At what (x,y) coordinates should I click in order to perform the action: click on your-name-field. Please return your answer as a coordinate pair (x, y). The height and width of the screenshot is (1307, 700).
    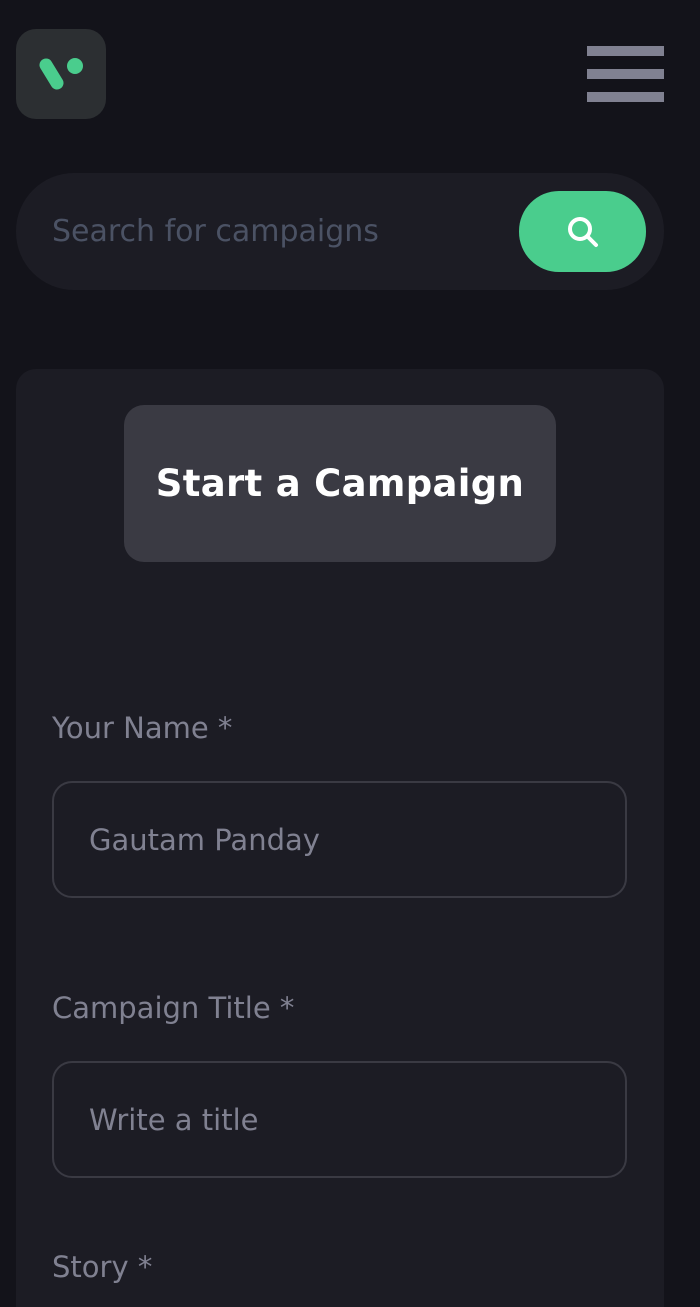
    Looking at the image, I should click on (339, 839).